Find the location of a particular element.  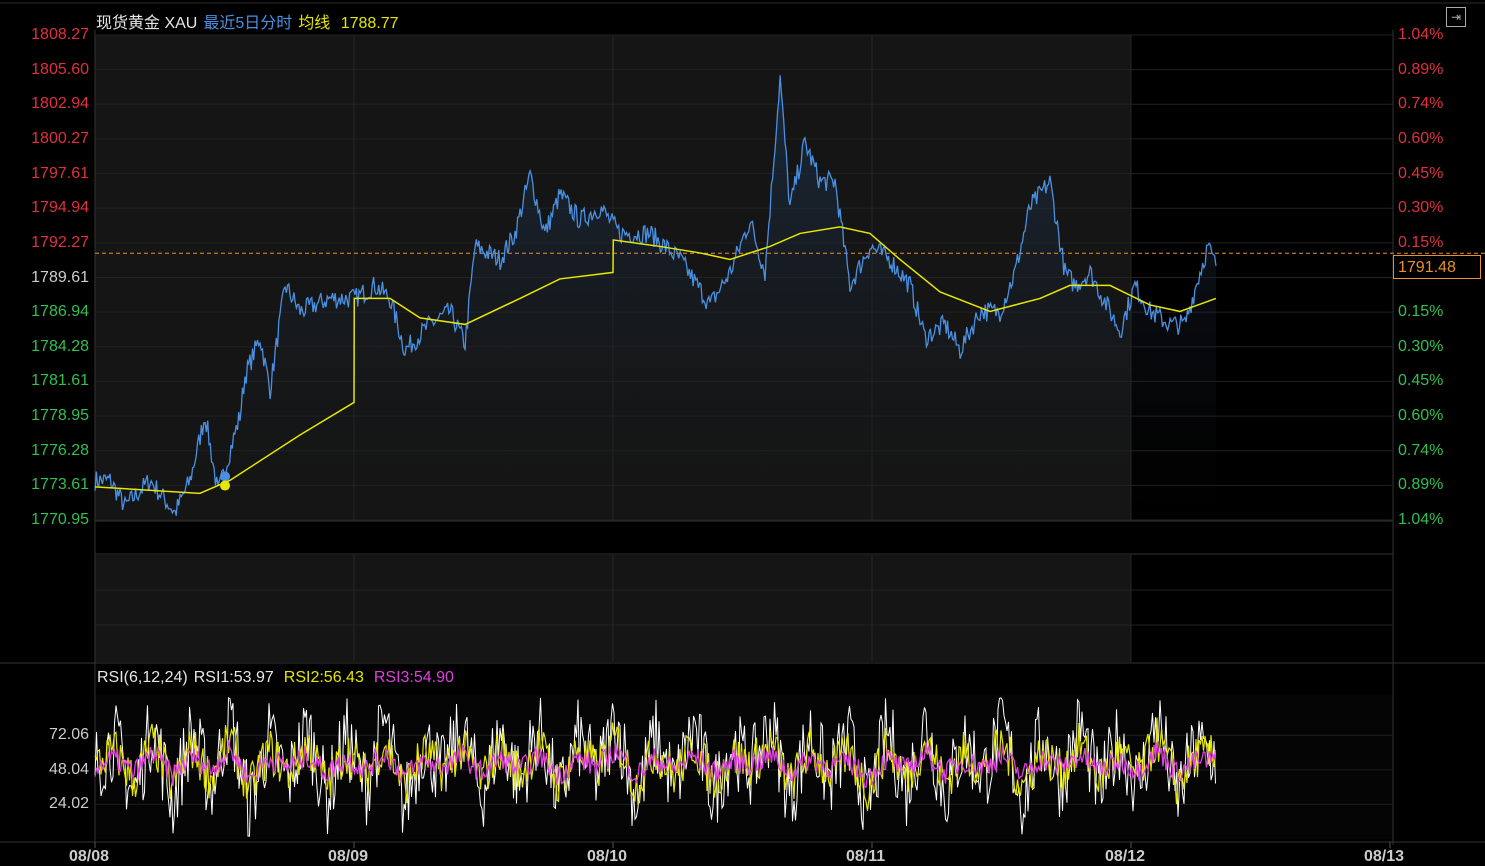

x-tick-label: 08/08 is located at coordinates (89, 856).